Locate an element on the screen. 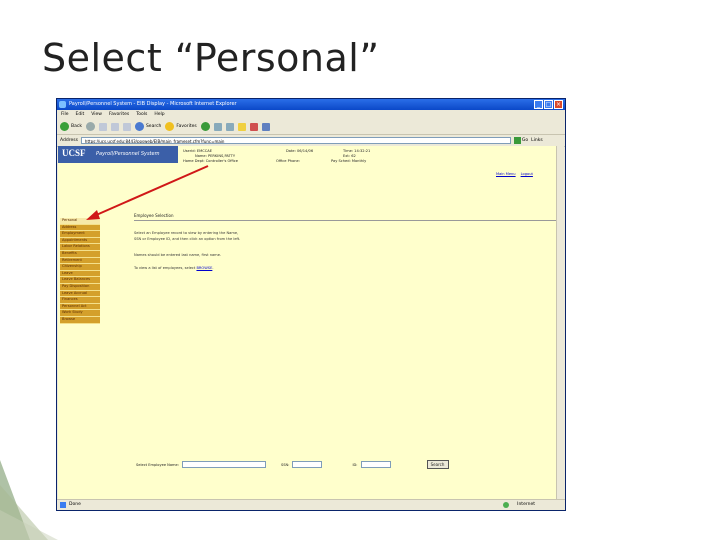  search-icon is located at coordinates (139, 126).